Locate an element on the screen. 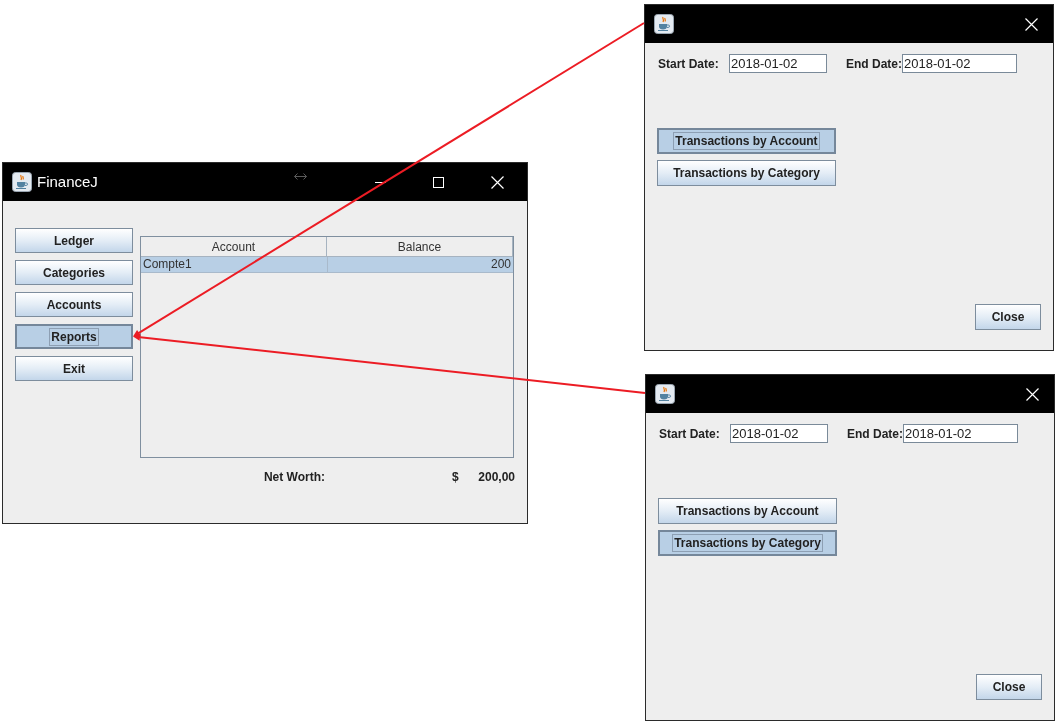 This screenshot has width=1056, height=724. table-cell: Compte1 is located at coordinates (234, 264).